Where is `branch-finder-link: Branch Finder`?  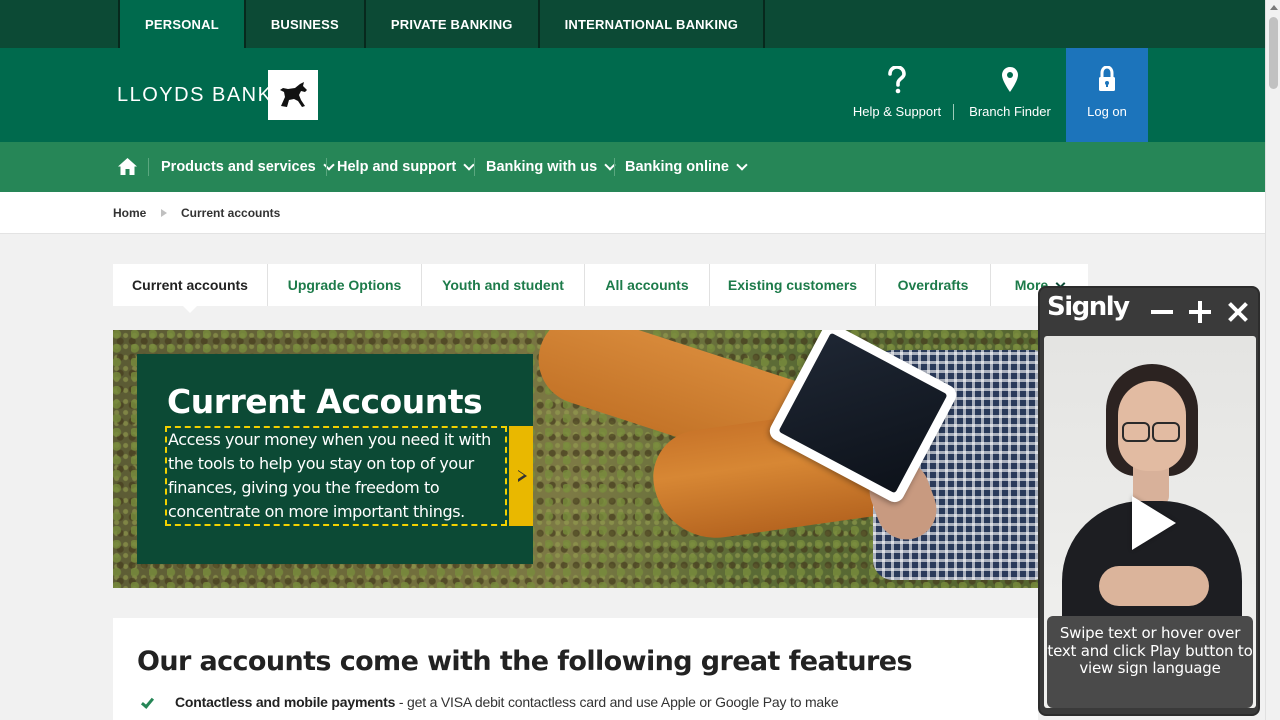
branch-finder-link: Branch Finder is located at coordinates (1010, 95).